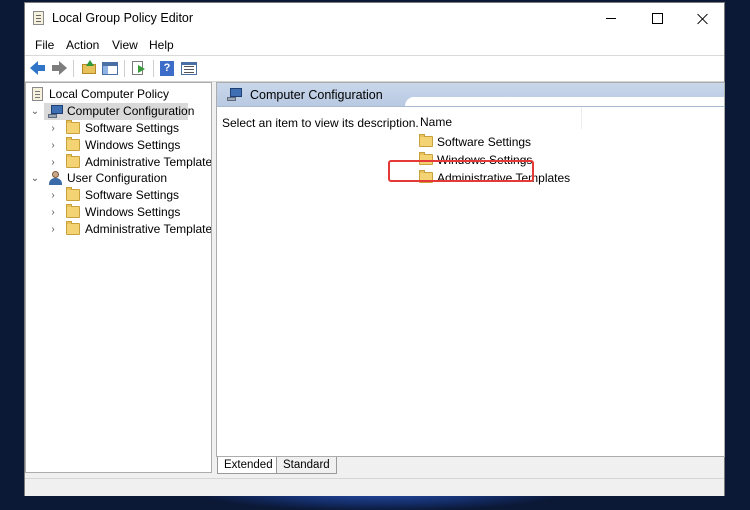  I want to click on tree-item-user-windows-settings: › Windows Settings, so click(118, 212).